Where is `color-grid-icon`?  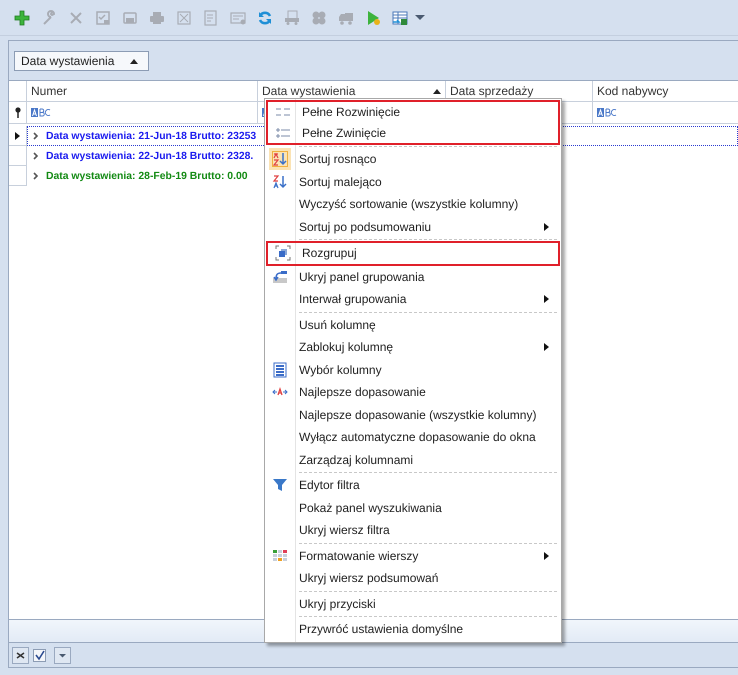
color-grid-icon is located at coordinates (280, 556).